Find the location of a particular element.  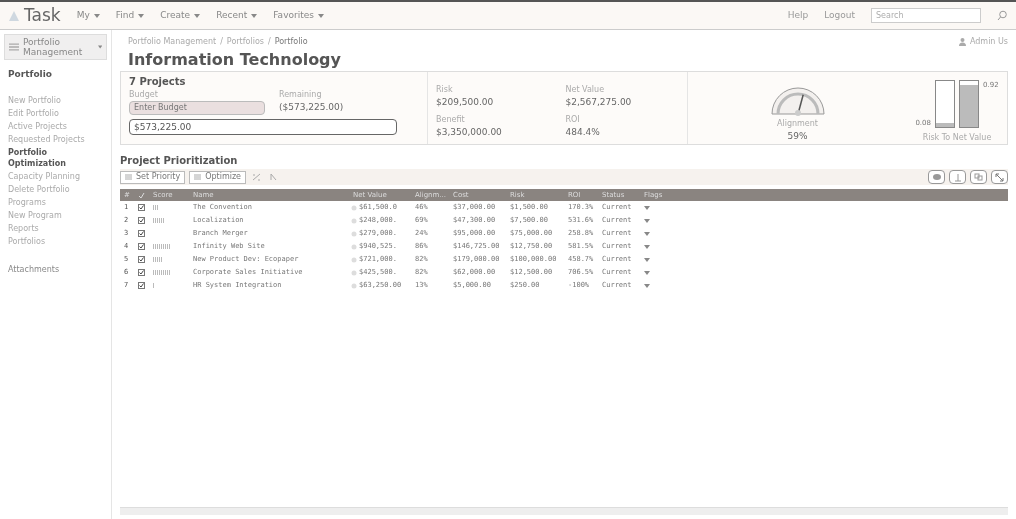

sidebar-item: New Program is located at coordinates (55, 215).